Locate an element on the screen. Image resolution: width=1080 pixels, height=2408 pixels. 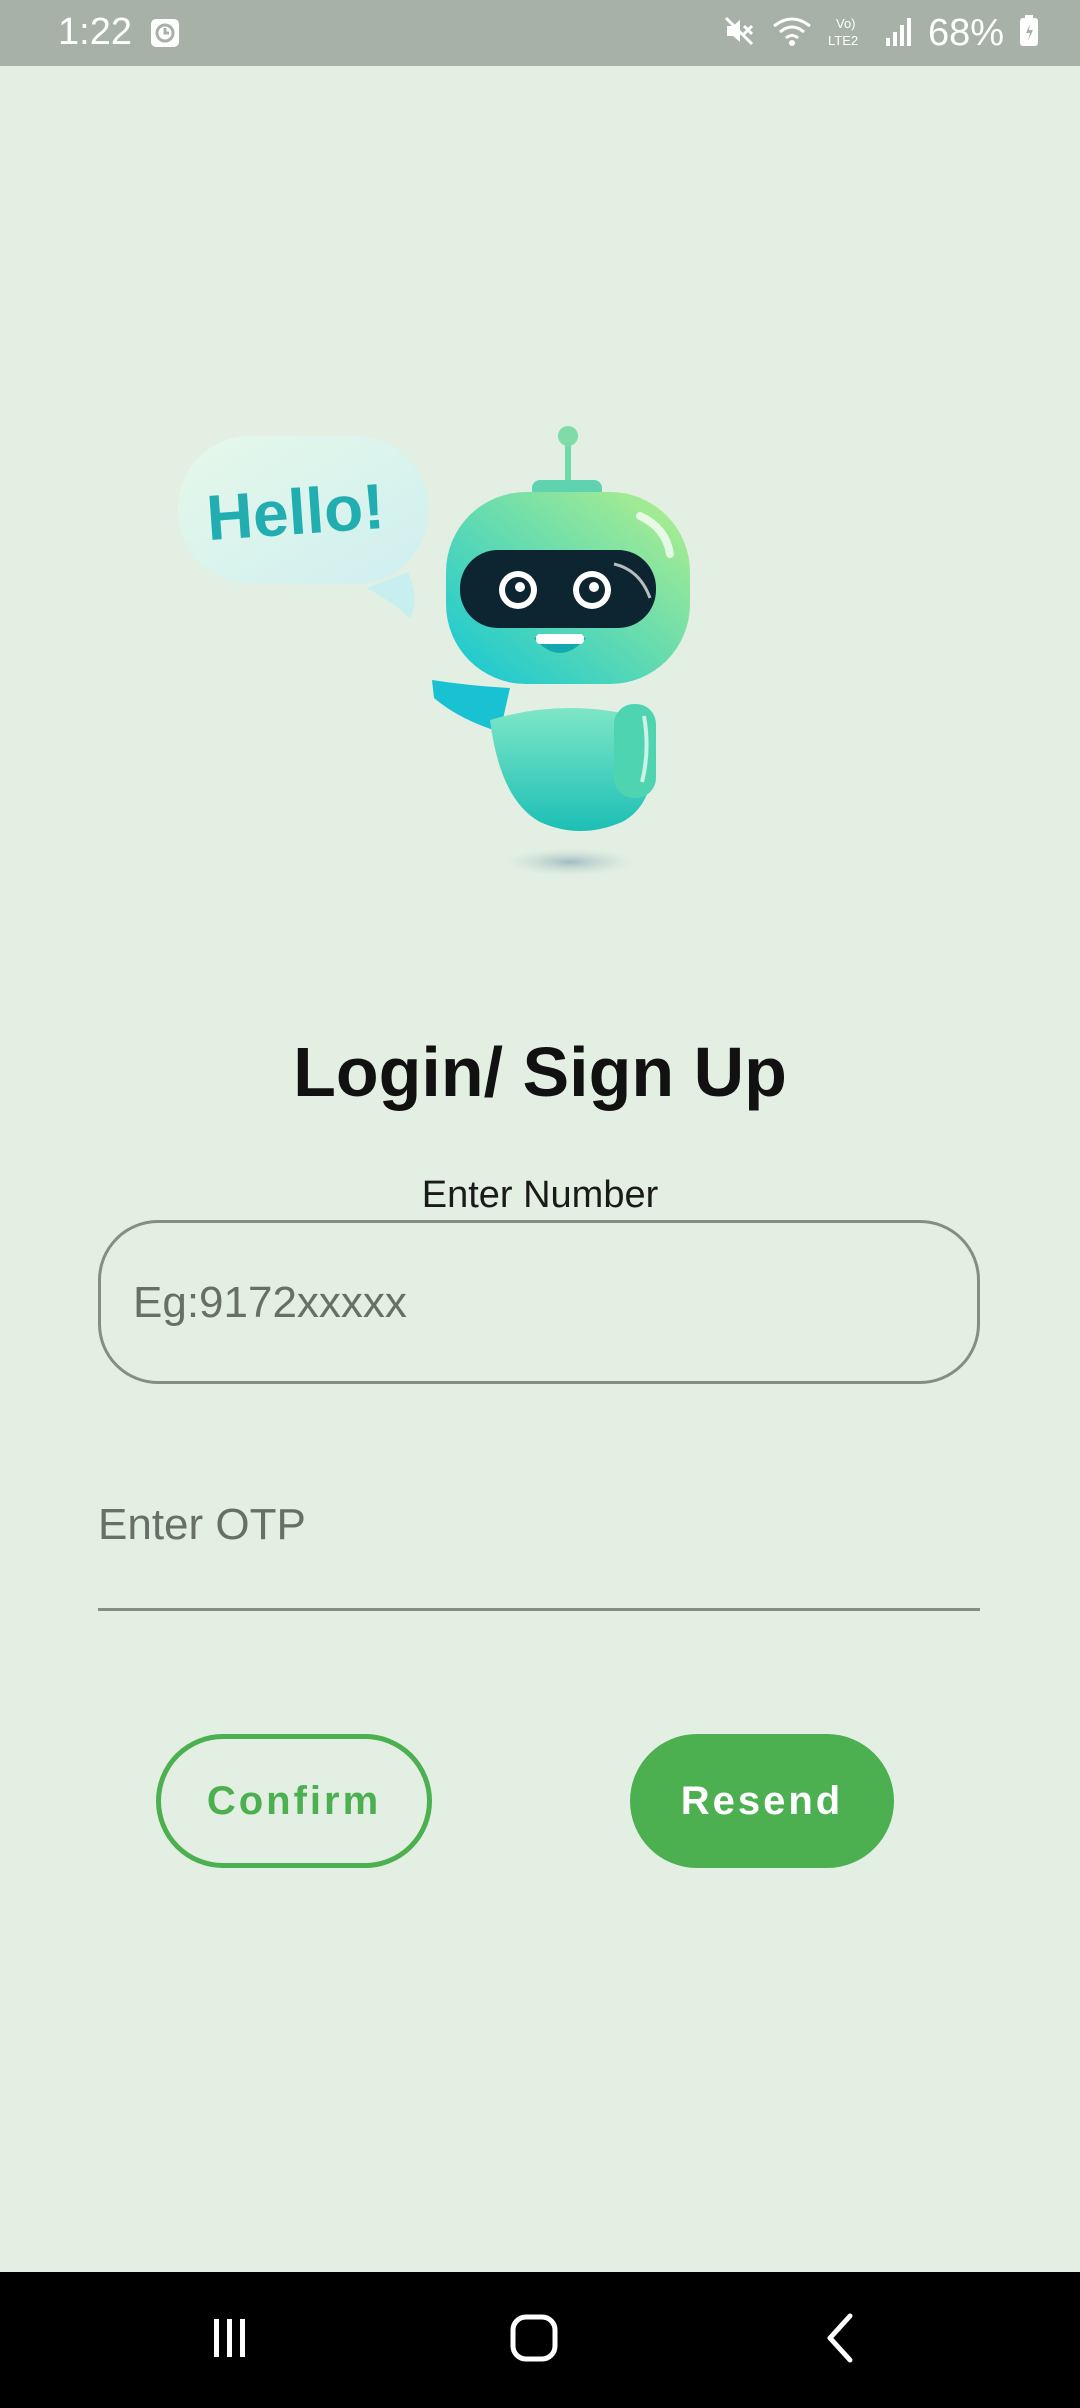
recent-apps-icon is located at coordinates (230, 2340).